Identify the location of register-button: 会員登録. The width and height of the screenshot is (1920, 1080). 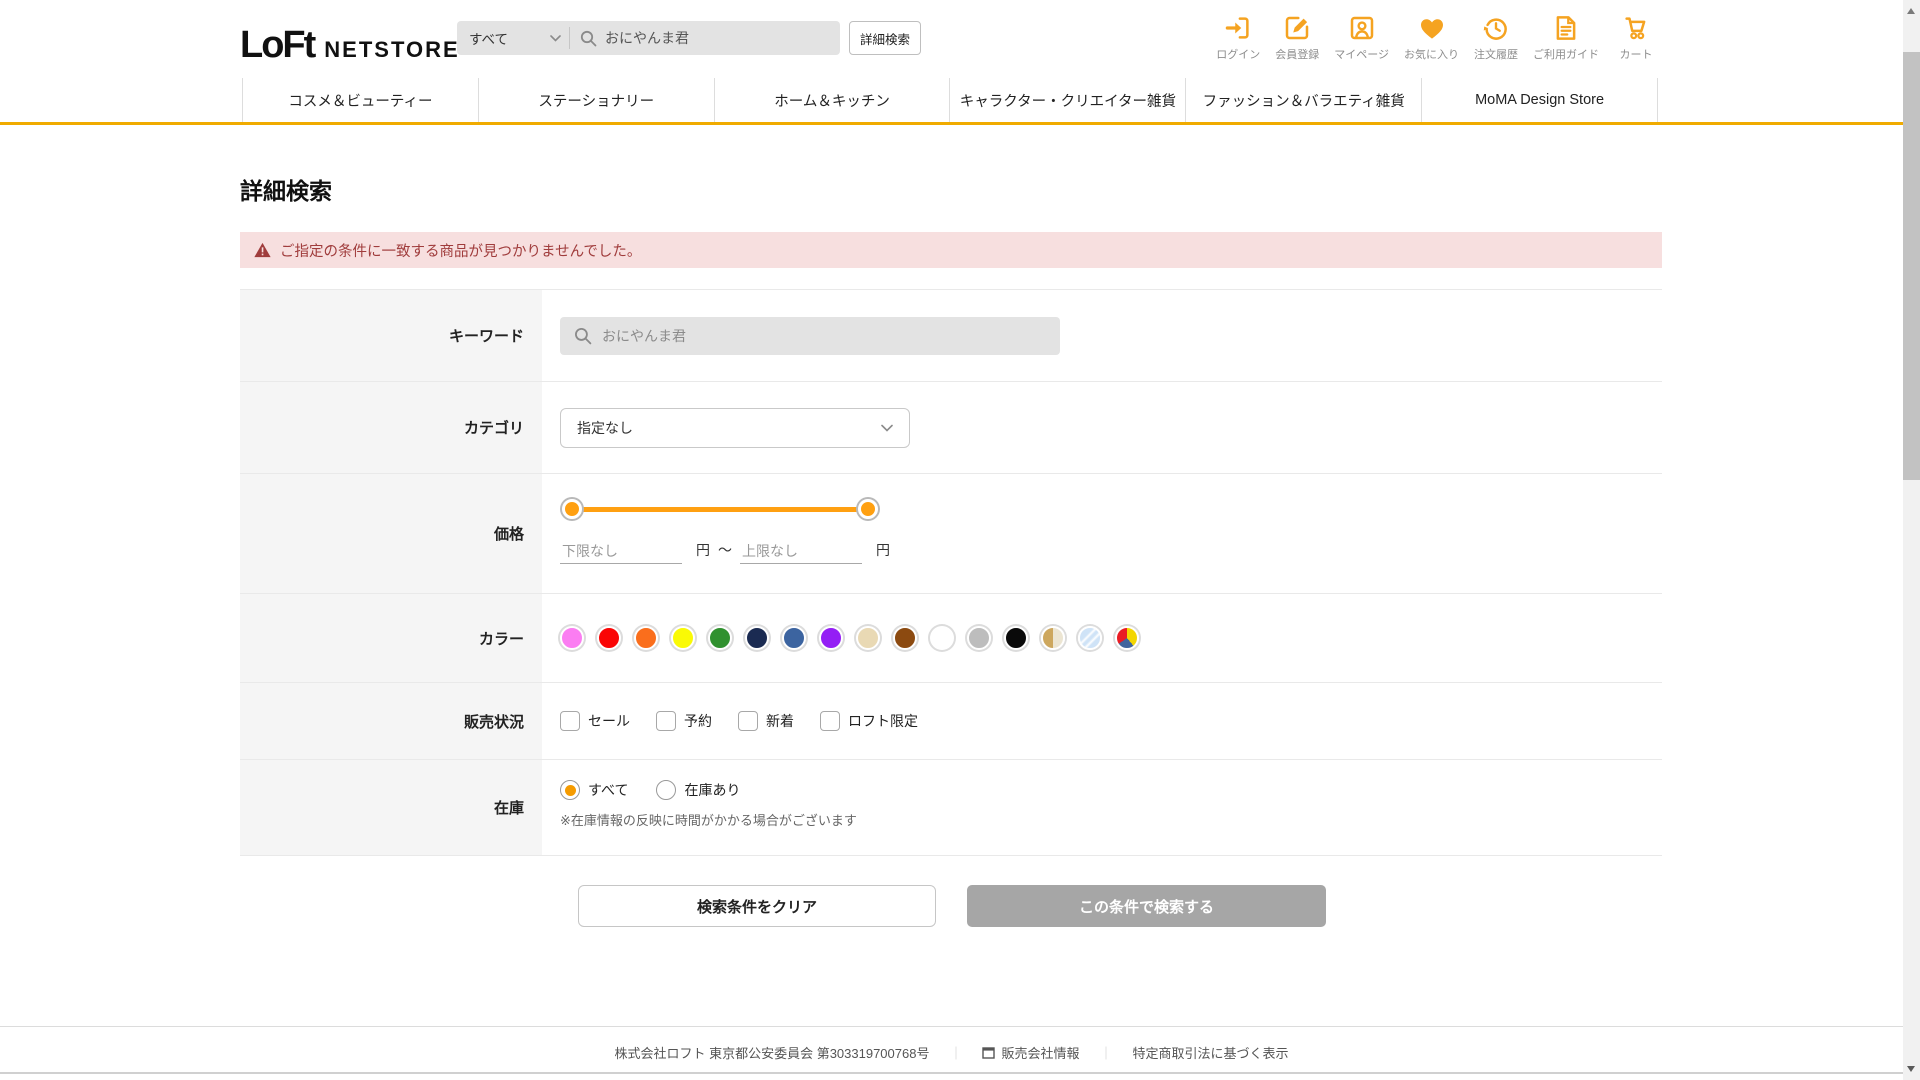
(1297, 37).